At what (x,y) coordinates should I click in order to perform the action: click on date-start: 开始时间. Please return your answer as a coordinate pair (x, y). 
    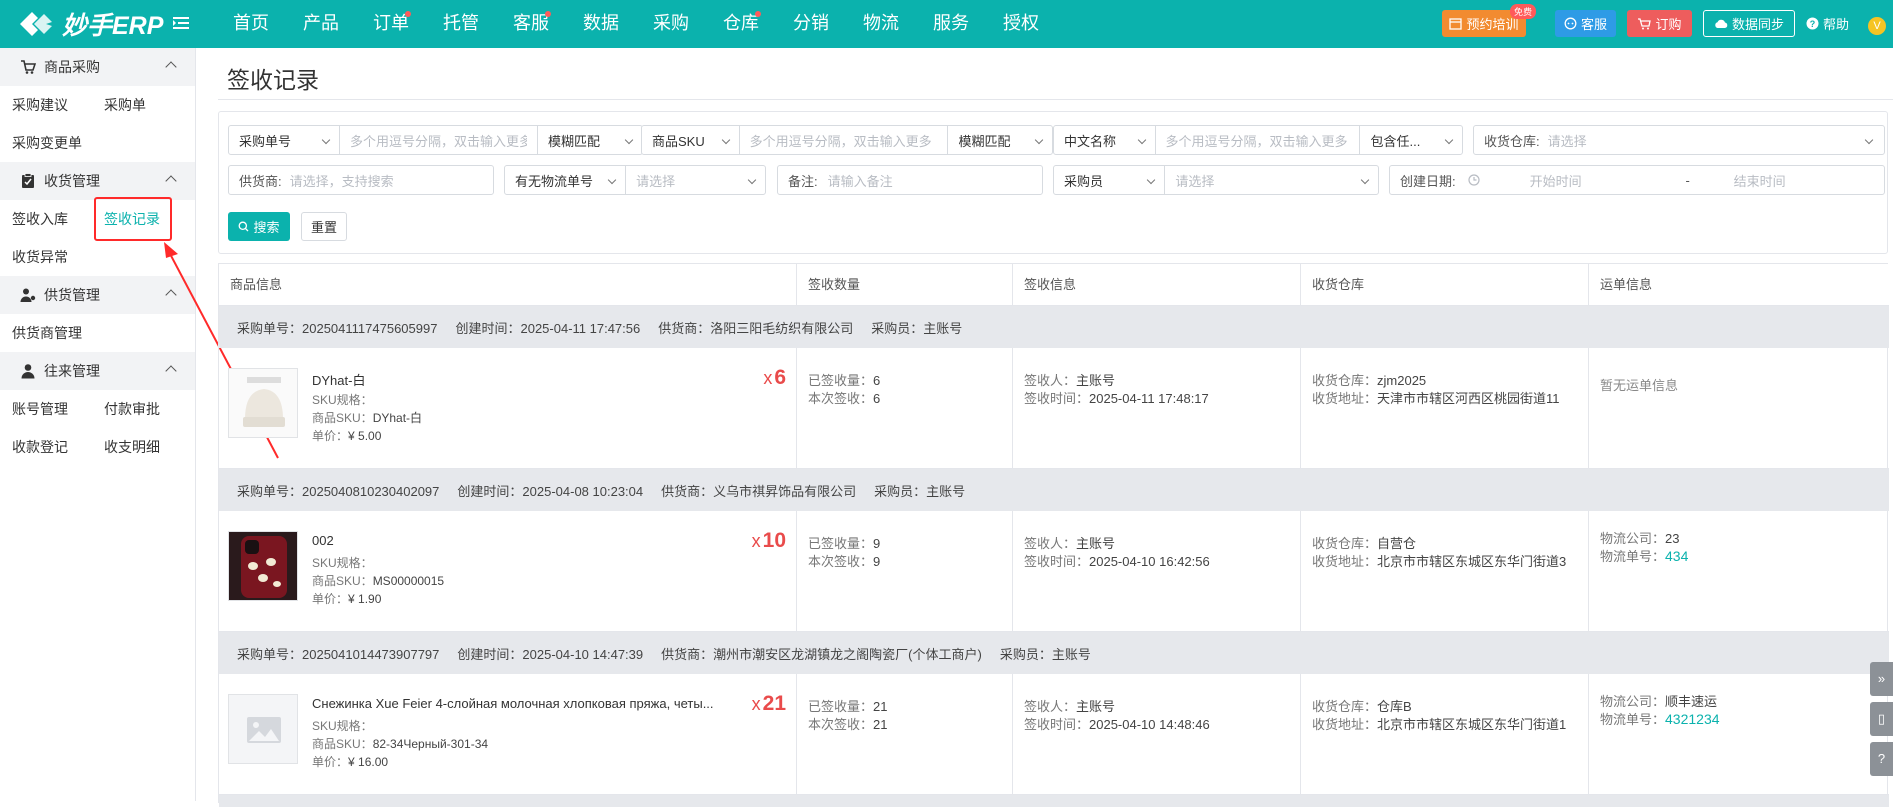
    Looking at the image, I should click on (1555, 181).